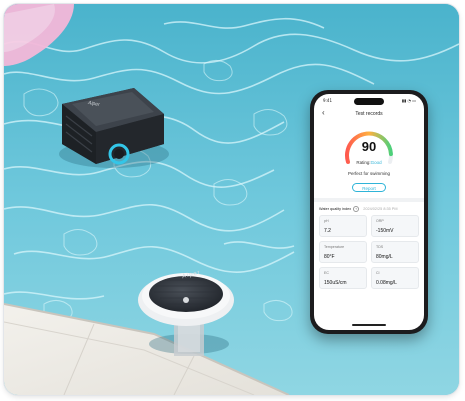 Image resolution: width=465 pixels, height=401 pixels. I want to click on floating-sensor, so click(186, 314).